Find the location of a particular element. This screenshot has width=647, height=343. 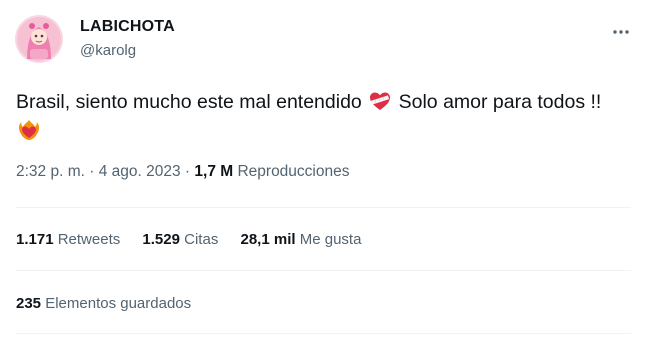

retweets-count: 1.171 is located at coordinates (35, 239).